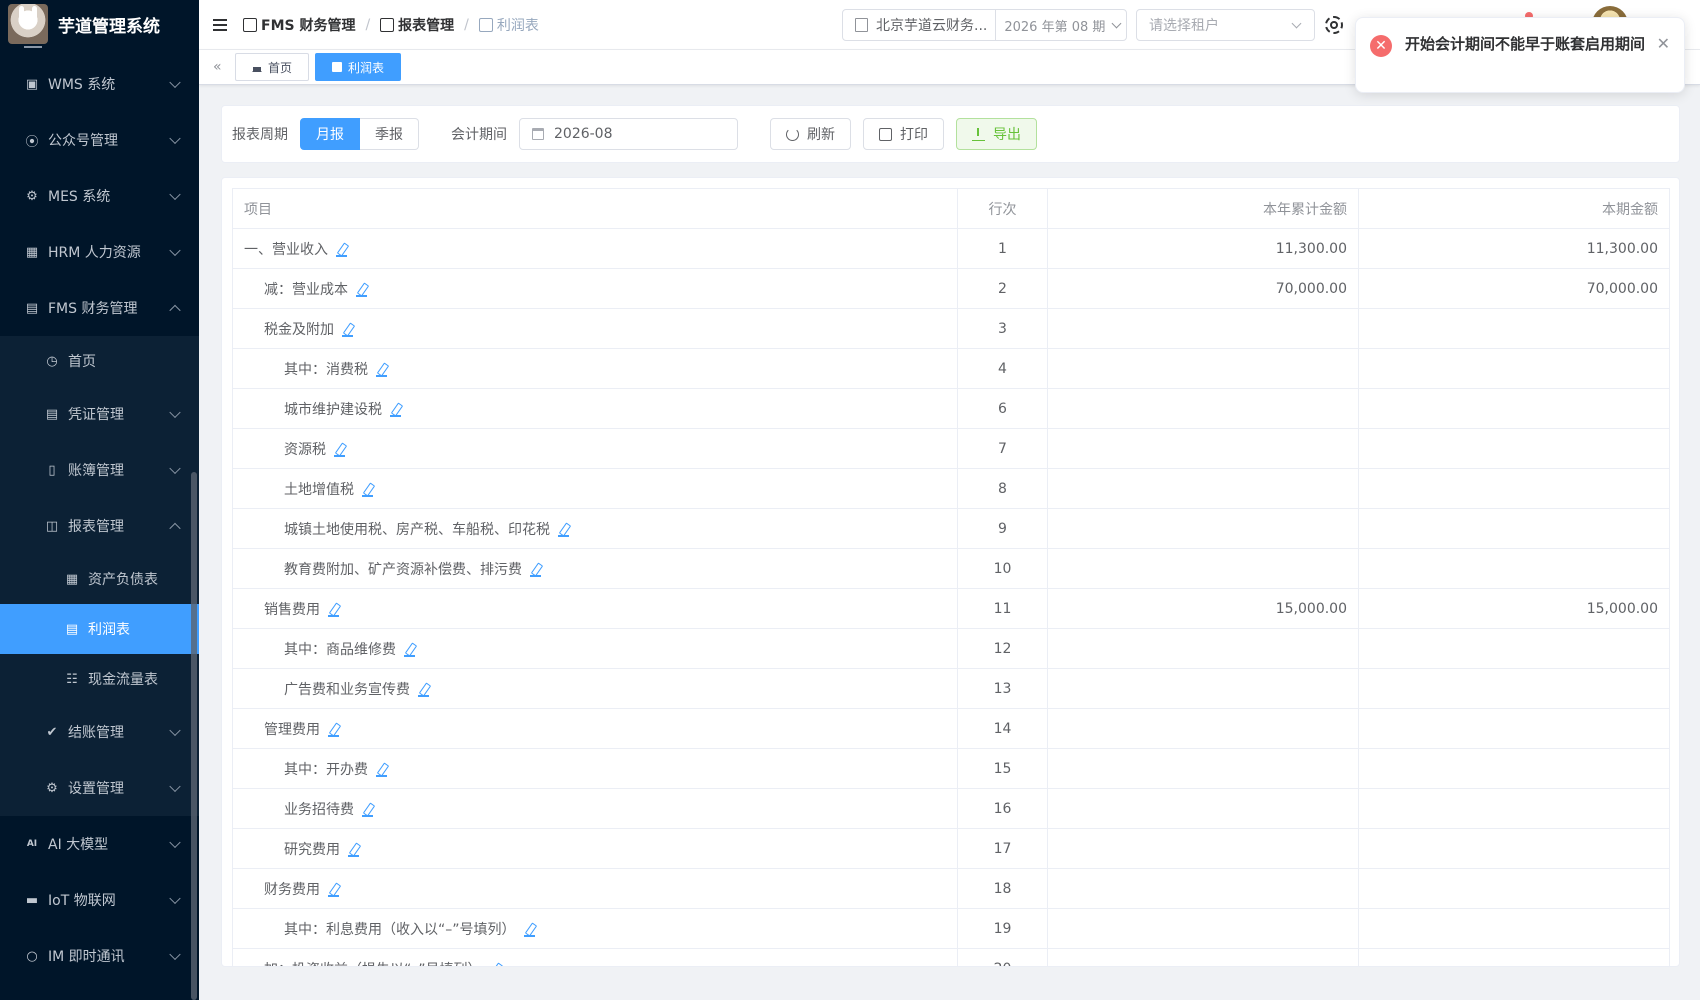  What do you see at coordinates (1002, 848) in the screenshot?
I see `line-cell: 17` at bounding box center [1002, 848].